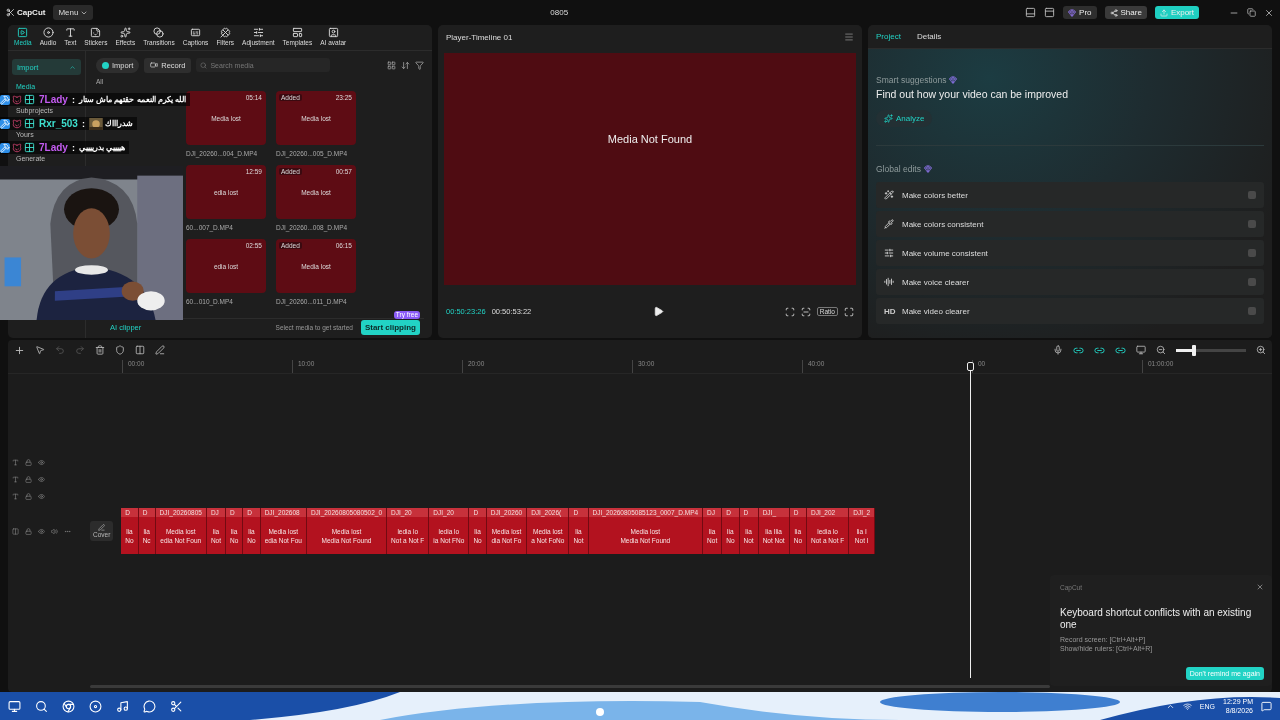 Image resolution: width=1280 pixels, height=720 pixels. Describe the element at coordinates (1261, 350) in the screenshot. I see `zoom-in-icon` at that location.